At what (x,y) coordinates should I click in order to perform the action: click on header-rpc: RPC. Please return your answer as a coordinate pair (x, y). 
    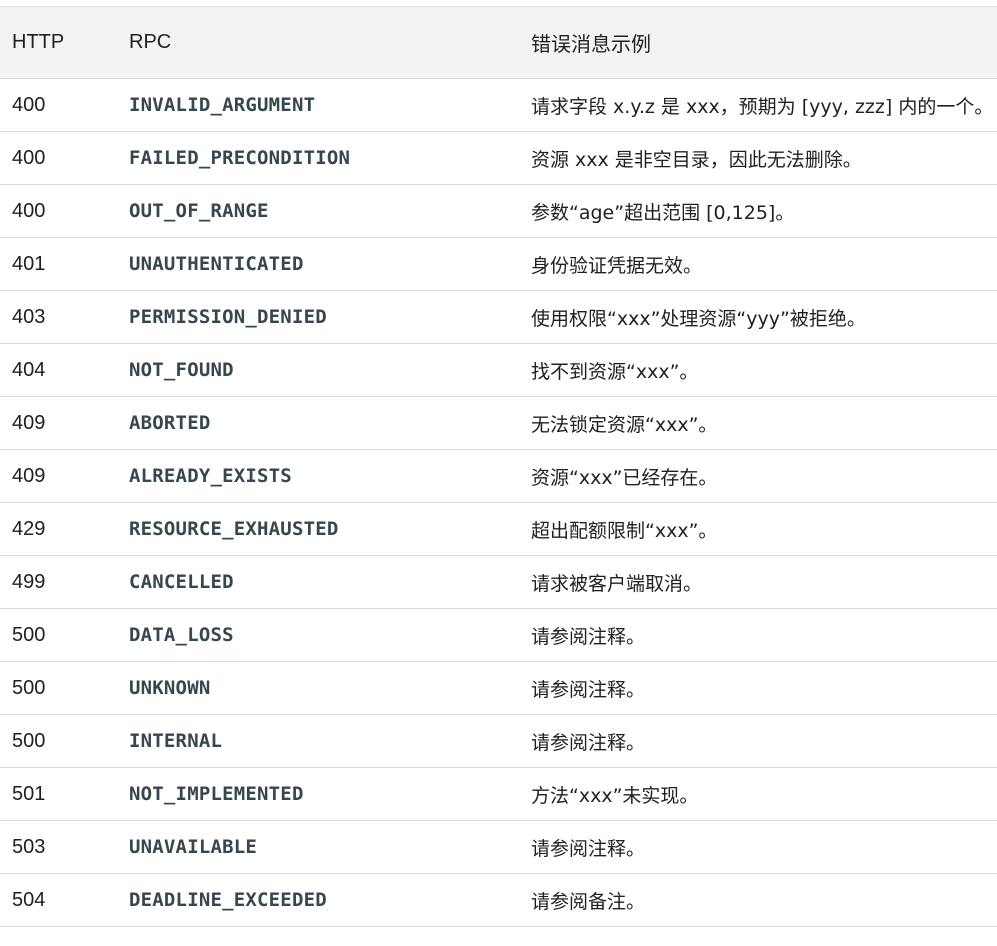
    Looking at the image, I should click on (319, 42).